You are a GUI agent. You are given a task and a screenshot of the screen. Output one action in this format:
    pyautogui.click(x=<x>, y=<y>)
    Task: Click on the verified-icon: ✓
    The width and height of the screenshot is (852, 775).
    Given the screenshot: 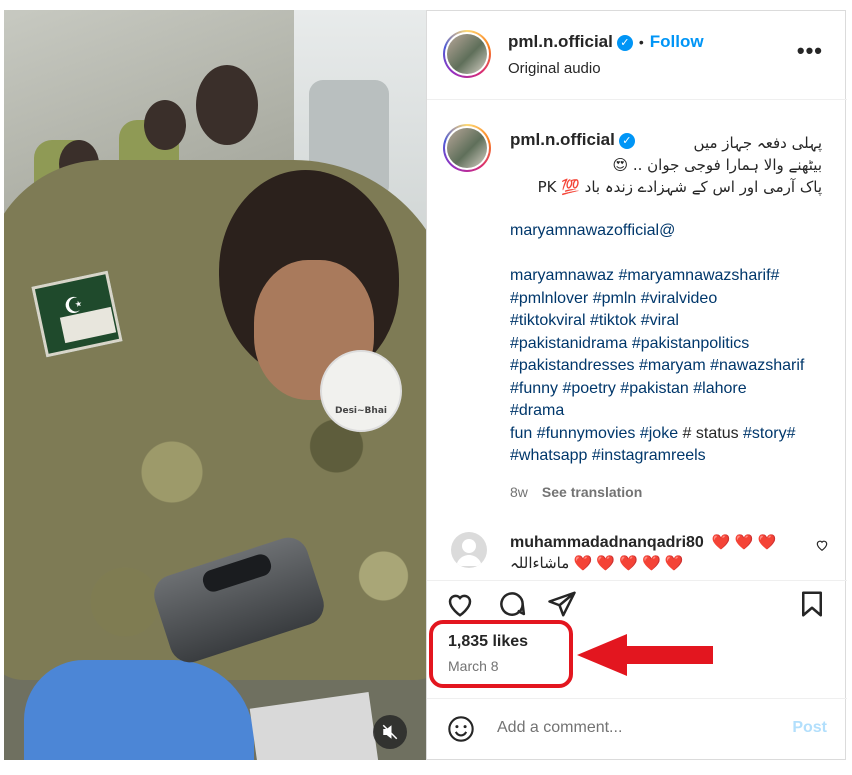 What is the action you would take?
    pyautogui.click(x=624, y=42)
    